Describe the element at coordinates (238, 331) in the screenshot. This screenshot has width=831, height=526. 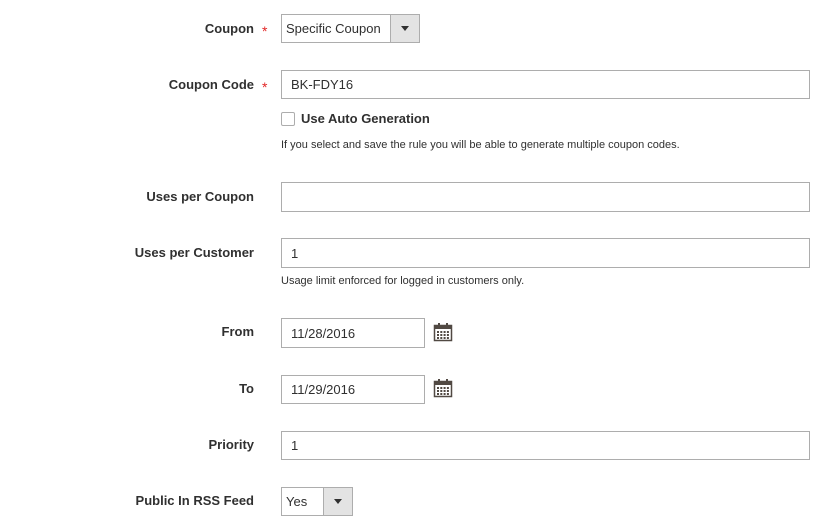
I see `from-label: From` at that location.